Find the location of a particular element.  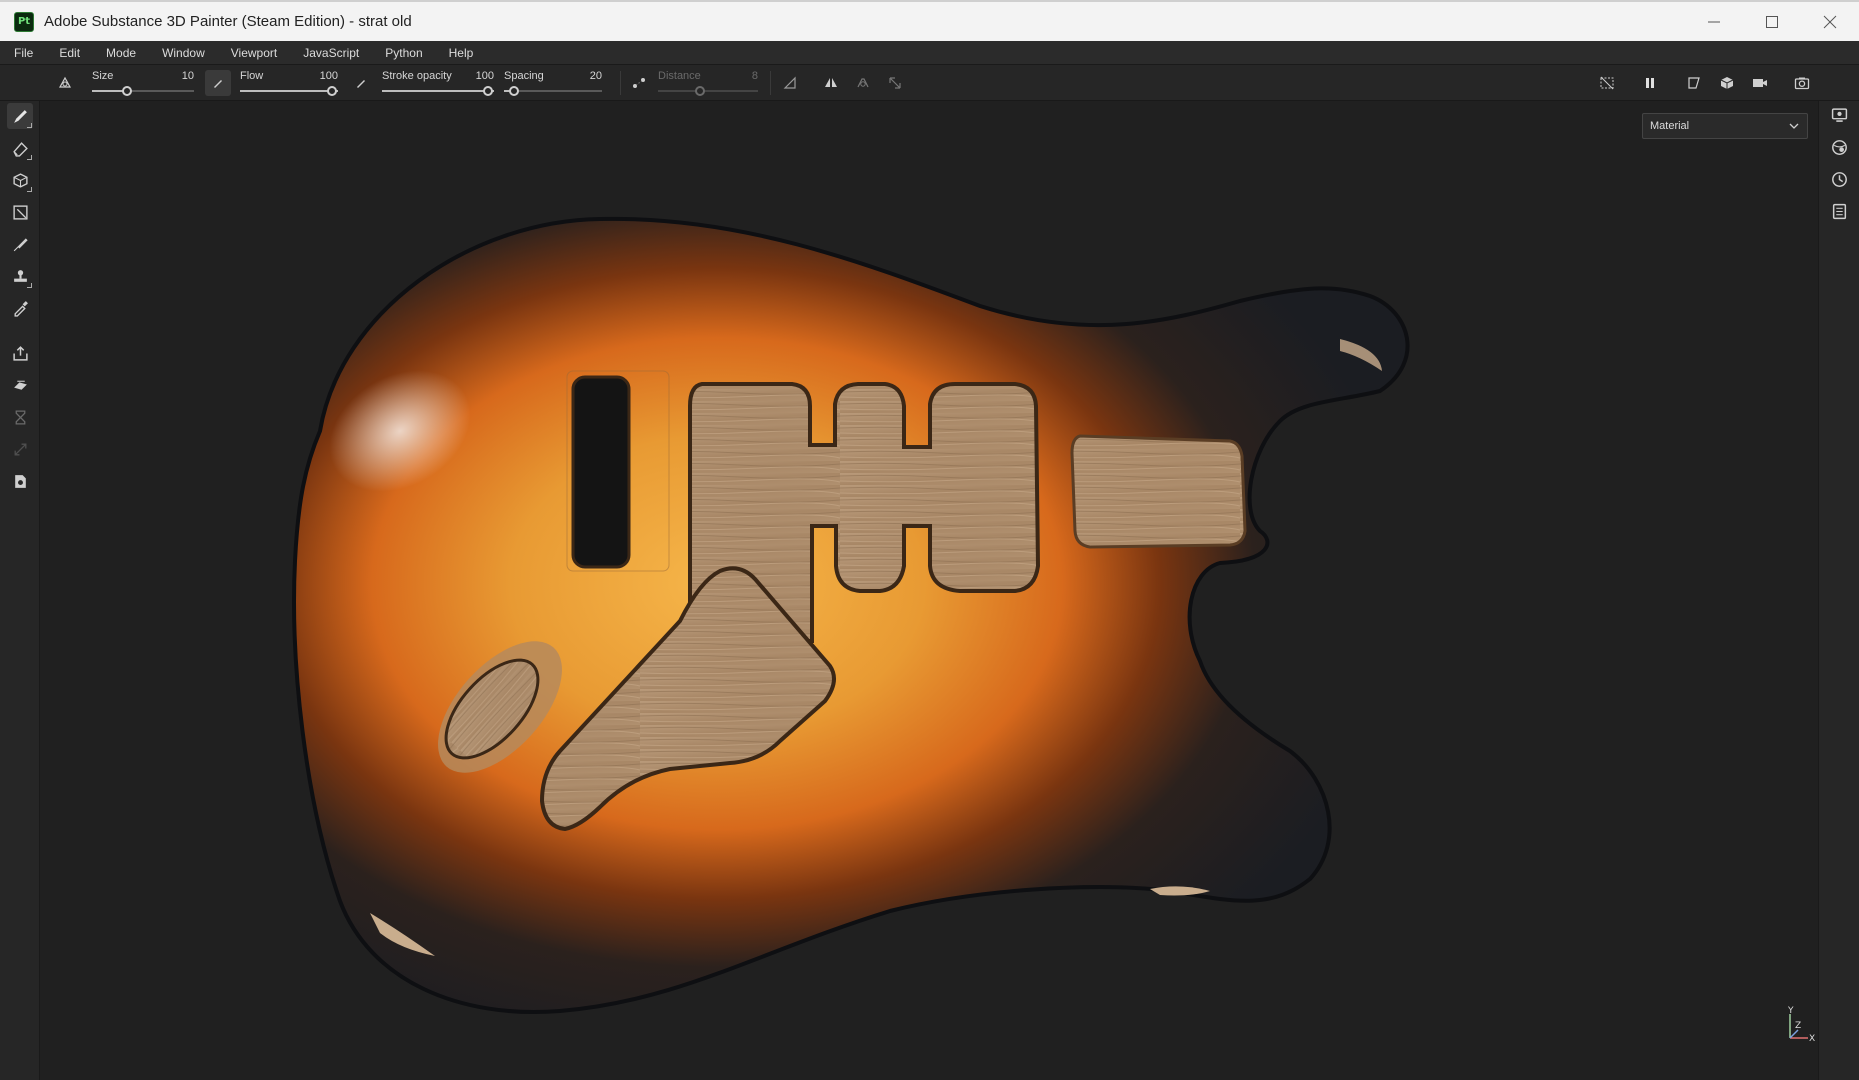

globe-icon is located at coordinates (1839, 147).